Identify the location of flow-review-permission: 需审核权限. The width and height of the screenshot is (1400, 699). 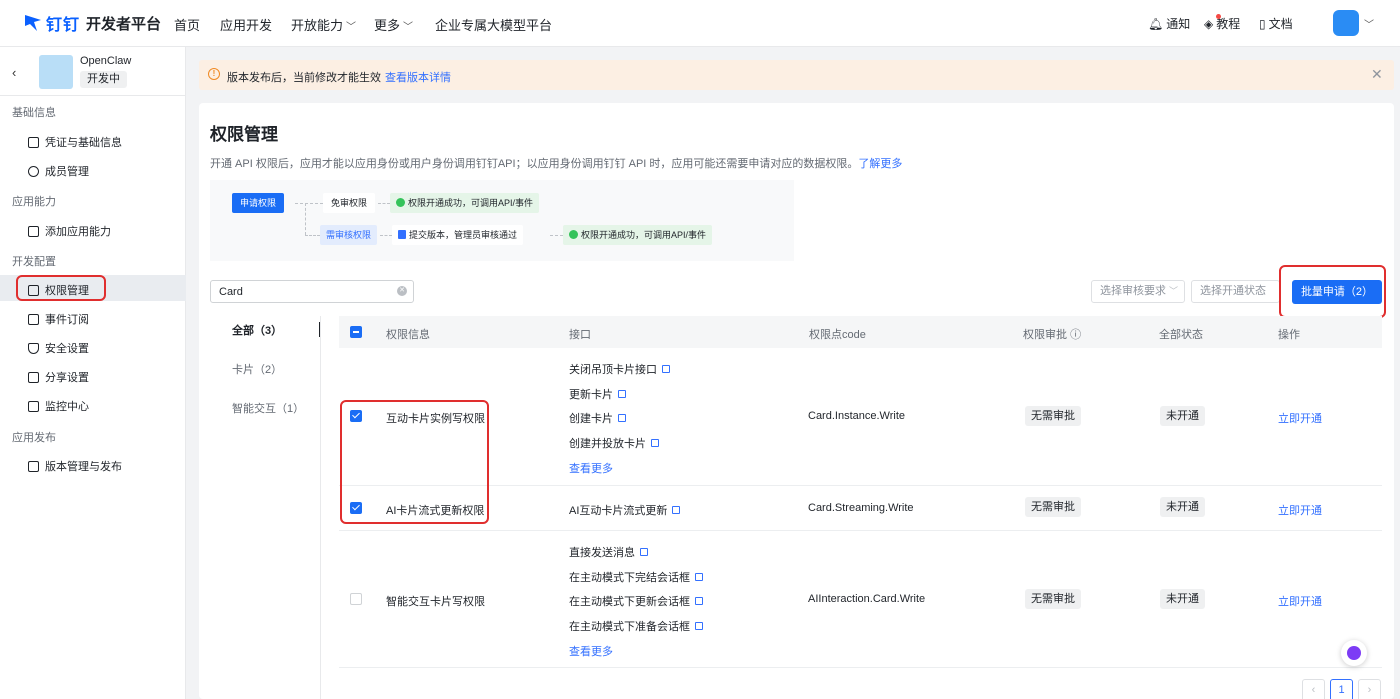
(349, 235).